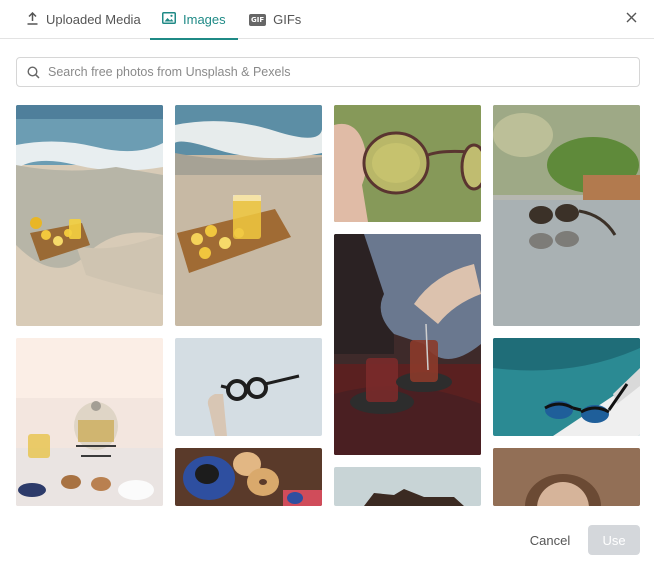 Image resolution: width=654 pixels, height=566 pixels. Describe the element at coordinates (248, 215) in the screenshot. I see `image-beach-lemonade-glasses` at that location.